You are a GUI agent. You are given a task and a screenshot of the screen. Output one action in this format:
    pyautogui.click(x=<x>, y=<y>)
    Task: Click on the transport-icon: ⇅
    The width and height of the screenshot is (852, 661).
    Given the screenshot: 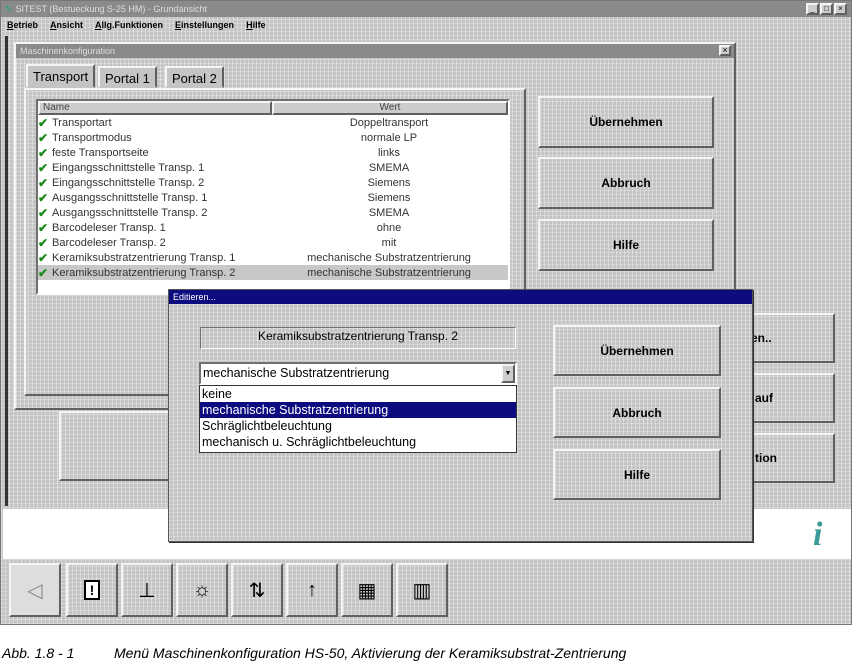 What is the action you would take?
    pyautogui.click(x=257, y=590)
    